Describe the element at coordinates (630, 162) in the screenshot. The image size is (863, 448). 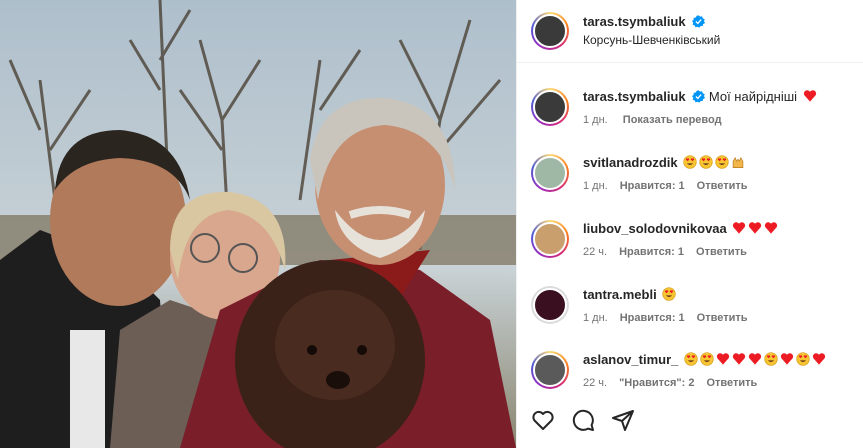
I see `comment-username: svitlanadrozdik` at that location.